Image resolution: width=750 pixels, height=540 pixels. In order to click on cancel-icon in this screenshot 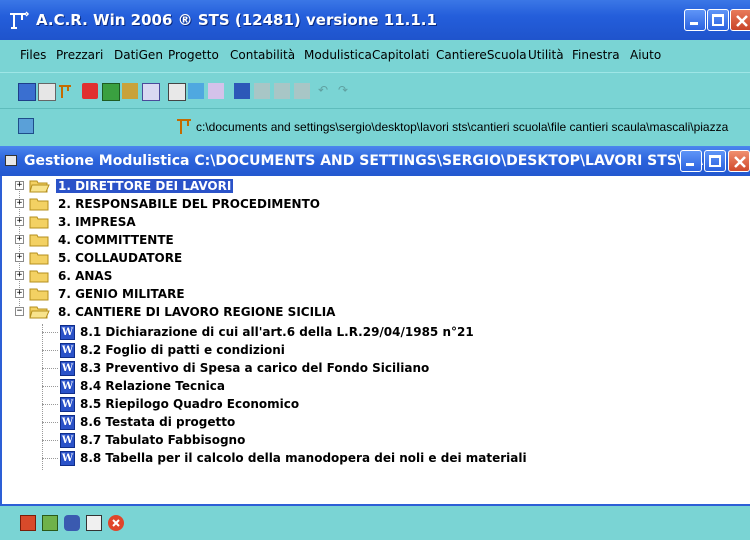, I will do `click(116, 523)`.